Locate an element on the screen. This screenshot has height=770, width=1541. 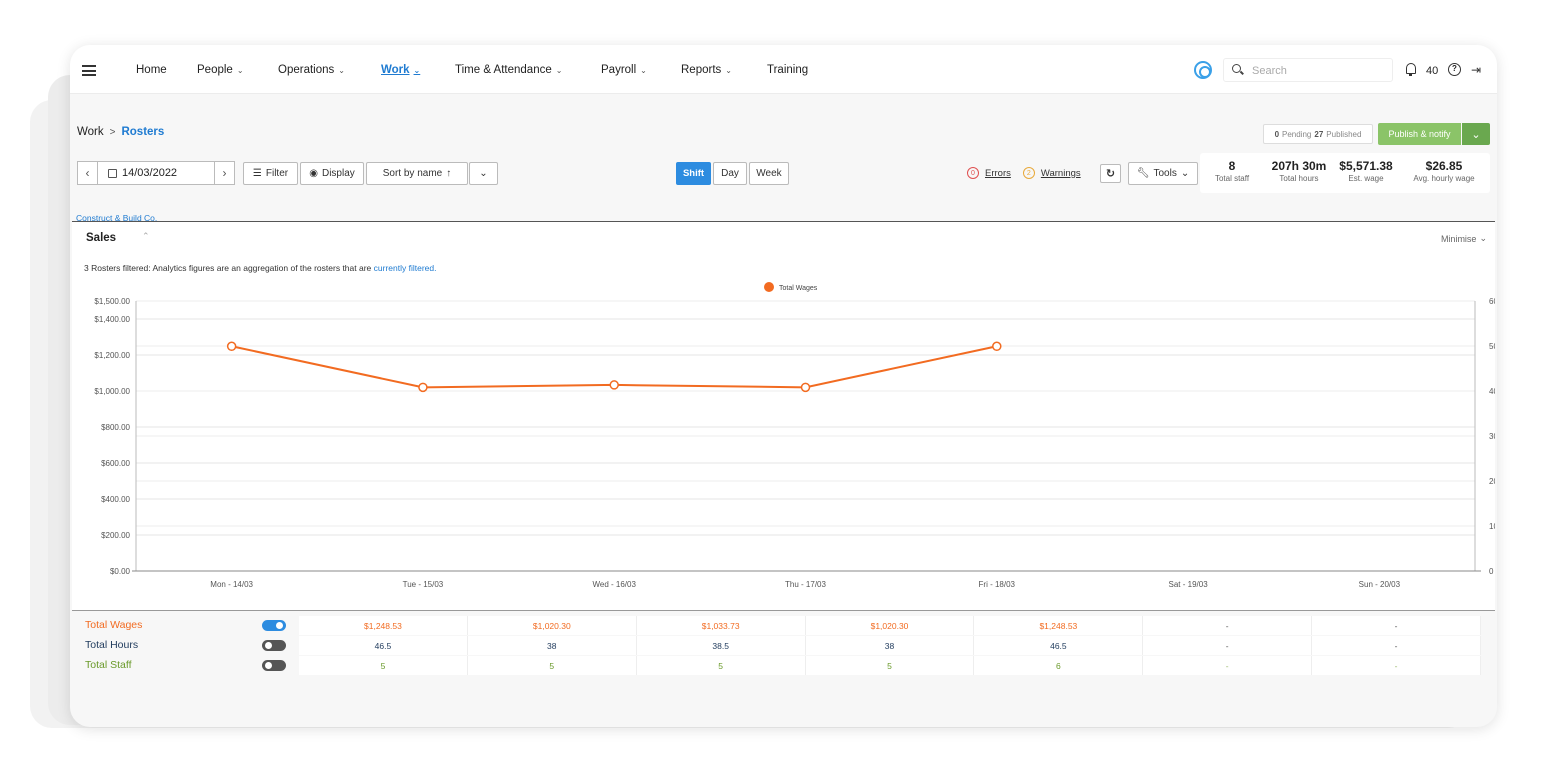
y-right-tick-label: 30 is located at coordinates (1492, 436).